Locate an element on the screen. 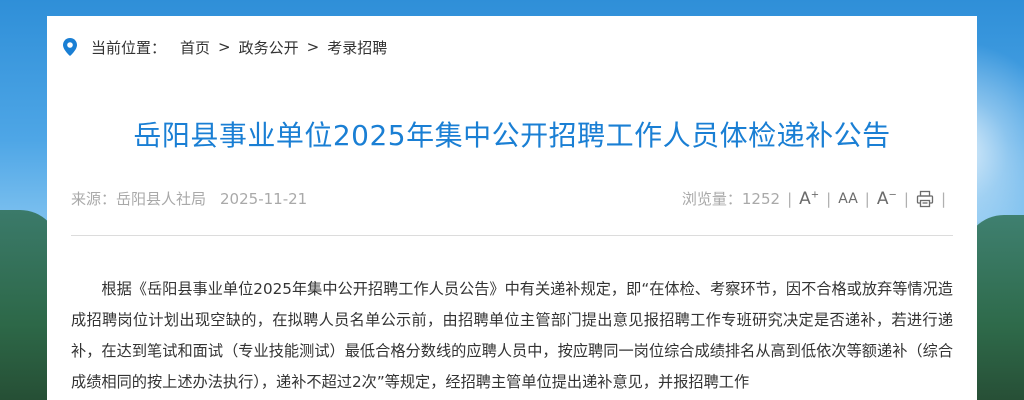 This screenshot has height=400, width=1024. font-increase-button: A+ is located at coordinates (809, 199).